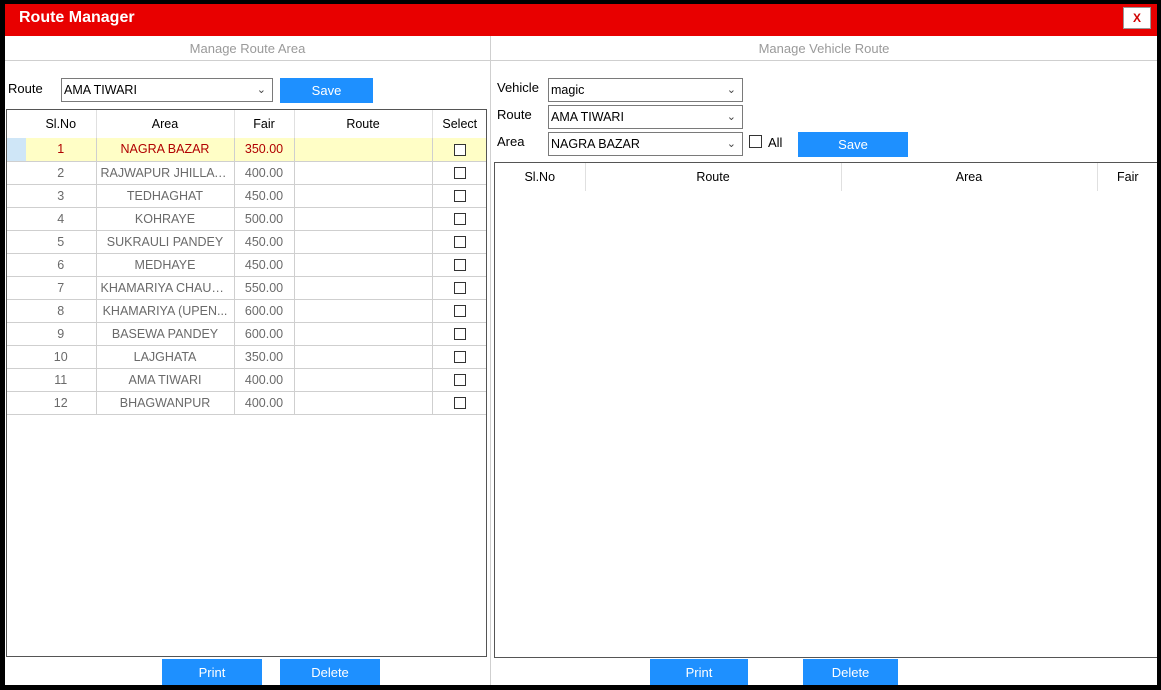 This screenshot has height=690, width=1161. What do you see at coordinates (645, 117) in the screenshot?
I see `vehicle-route-select: AMA TIWARI ⌄` at bounding box center [645, 117].